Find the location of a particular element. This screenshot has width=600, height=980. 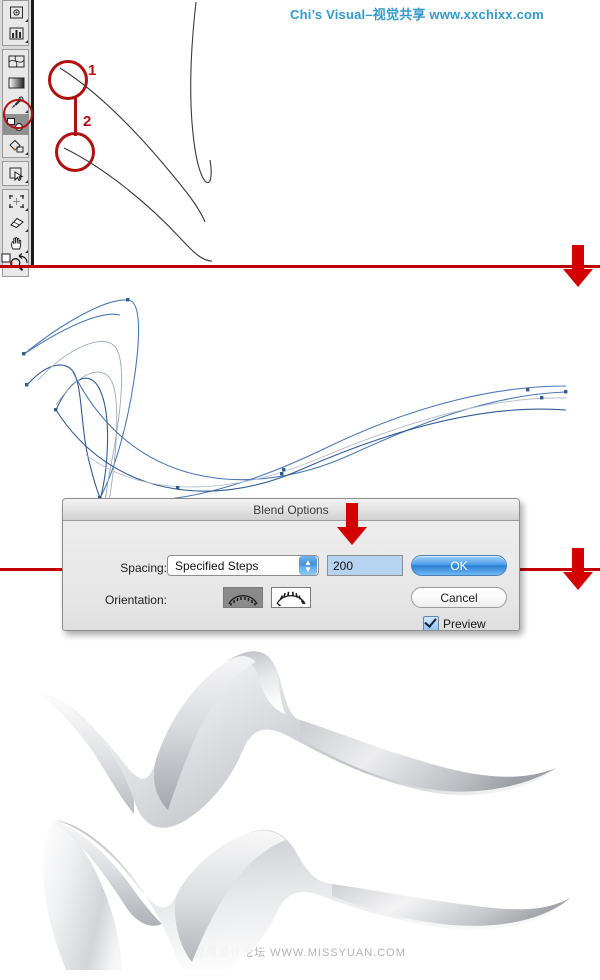

dialog-titlebar: Blend Options is located at coordinates (291, 510).